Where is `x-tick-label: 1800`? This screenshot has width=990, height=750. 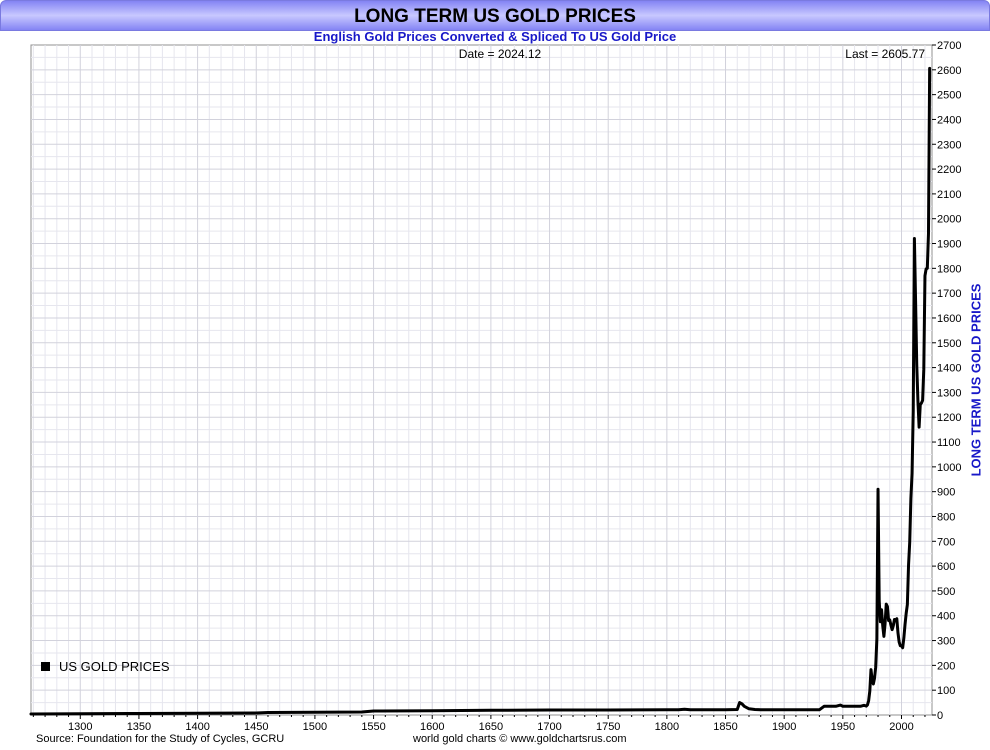 x-tick-label: 1800 is located at coordinates (667, 727).